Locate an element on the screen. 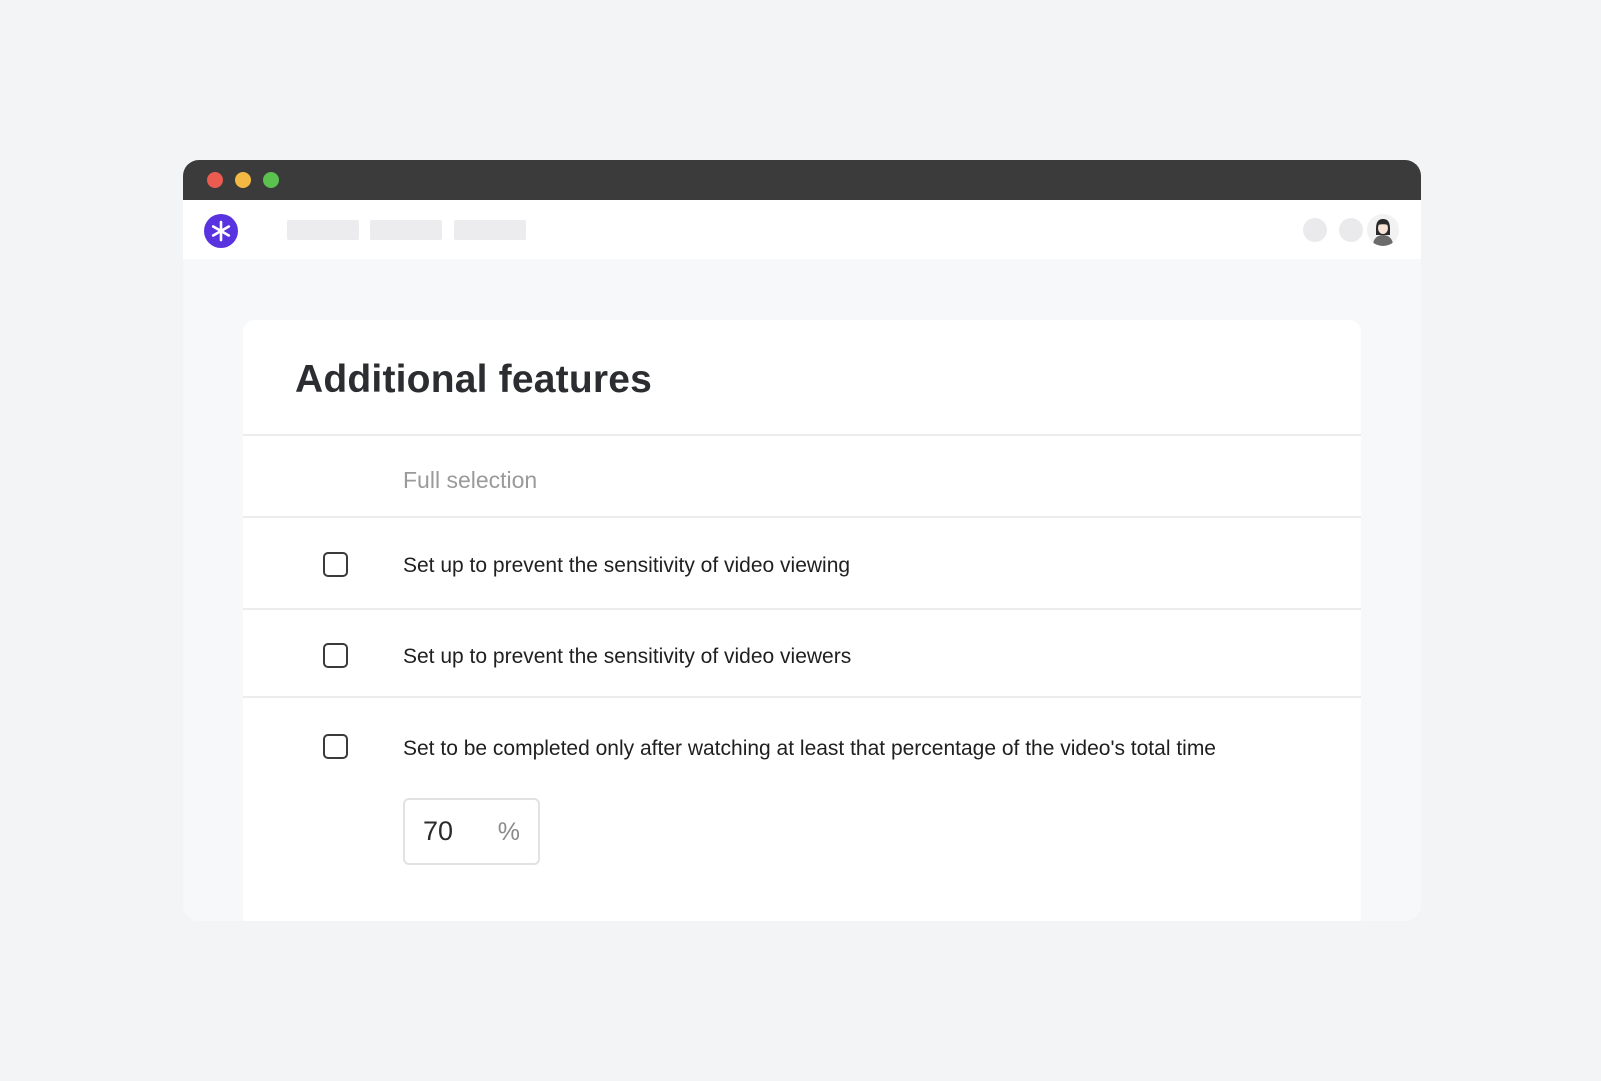 The image size is (1601, 1081). minimize-window-dot is located at coordinates (243, 180).